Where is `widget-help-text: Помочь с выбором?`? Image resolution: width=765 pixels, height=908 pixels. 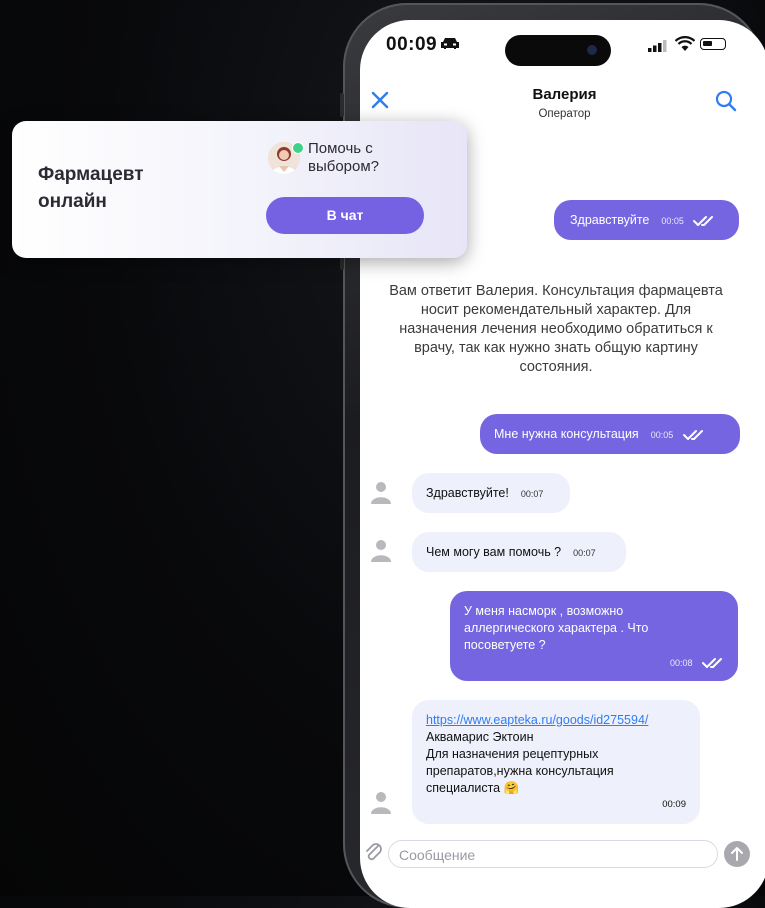 widget-help-text: Помочь с выбором? is located at coordinates (344, 157).